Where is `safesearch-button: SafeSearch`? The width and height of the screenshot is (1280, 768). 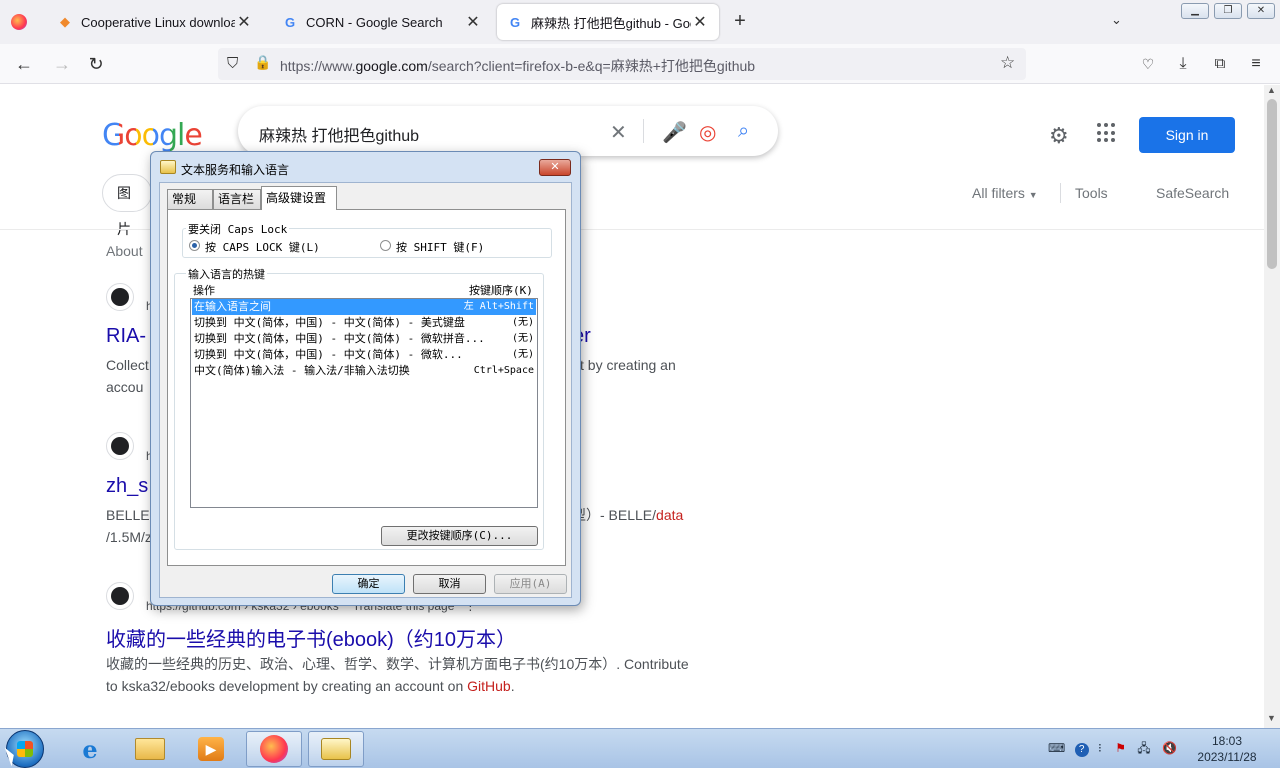 safesearch-button: SafeSearch is located at coordinates (1192, 193).